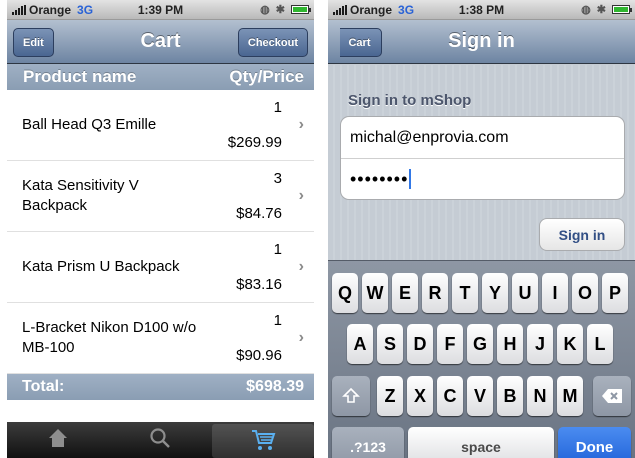 This screenshot has height=458, width=635. Describe the element at coordinates (481, 10) in the screenshot. I see `status-bar: Orange 3G 1:38 PM ◍ ✱` at that location.